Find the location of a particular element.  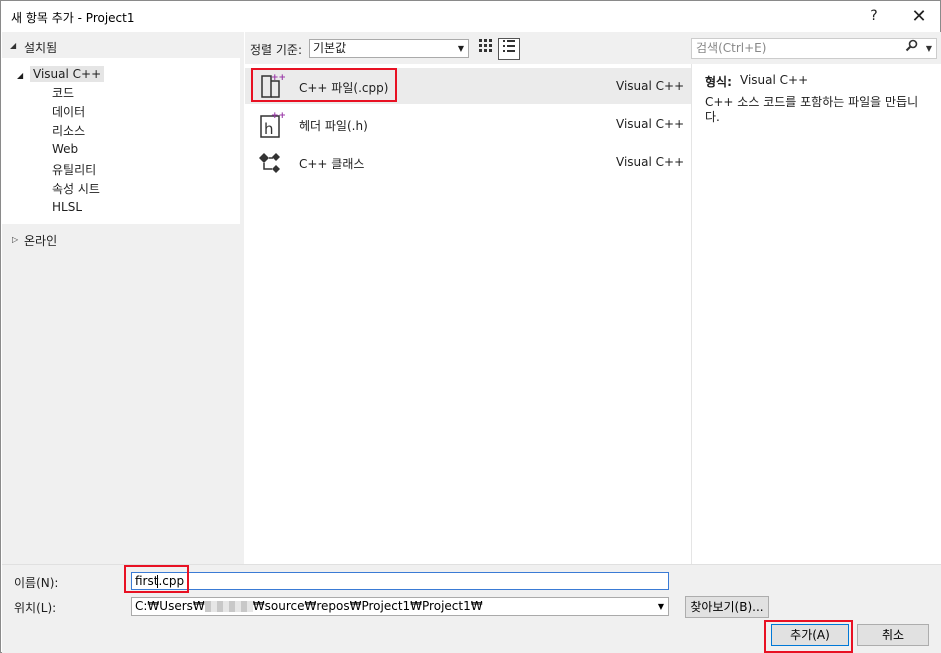

name-field: first.cpp is located at coordinates (400, 581).